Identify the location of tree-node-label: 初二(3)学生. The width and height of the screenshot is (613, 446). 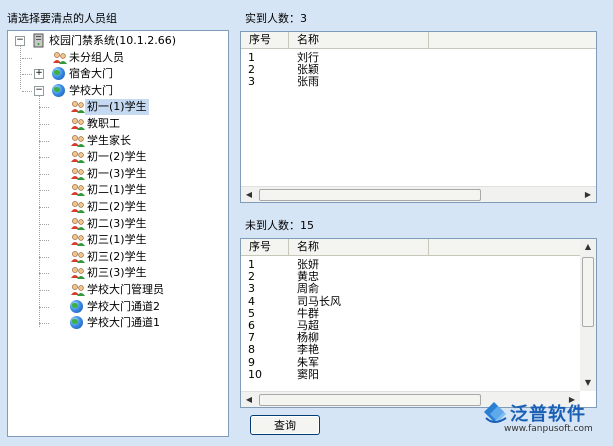
(117, 223).